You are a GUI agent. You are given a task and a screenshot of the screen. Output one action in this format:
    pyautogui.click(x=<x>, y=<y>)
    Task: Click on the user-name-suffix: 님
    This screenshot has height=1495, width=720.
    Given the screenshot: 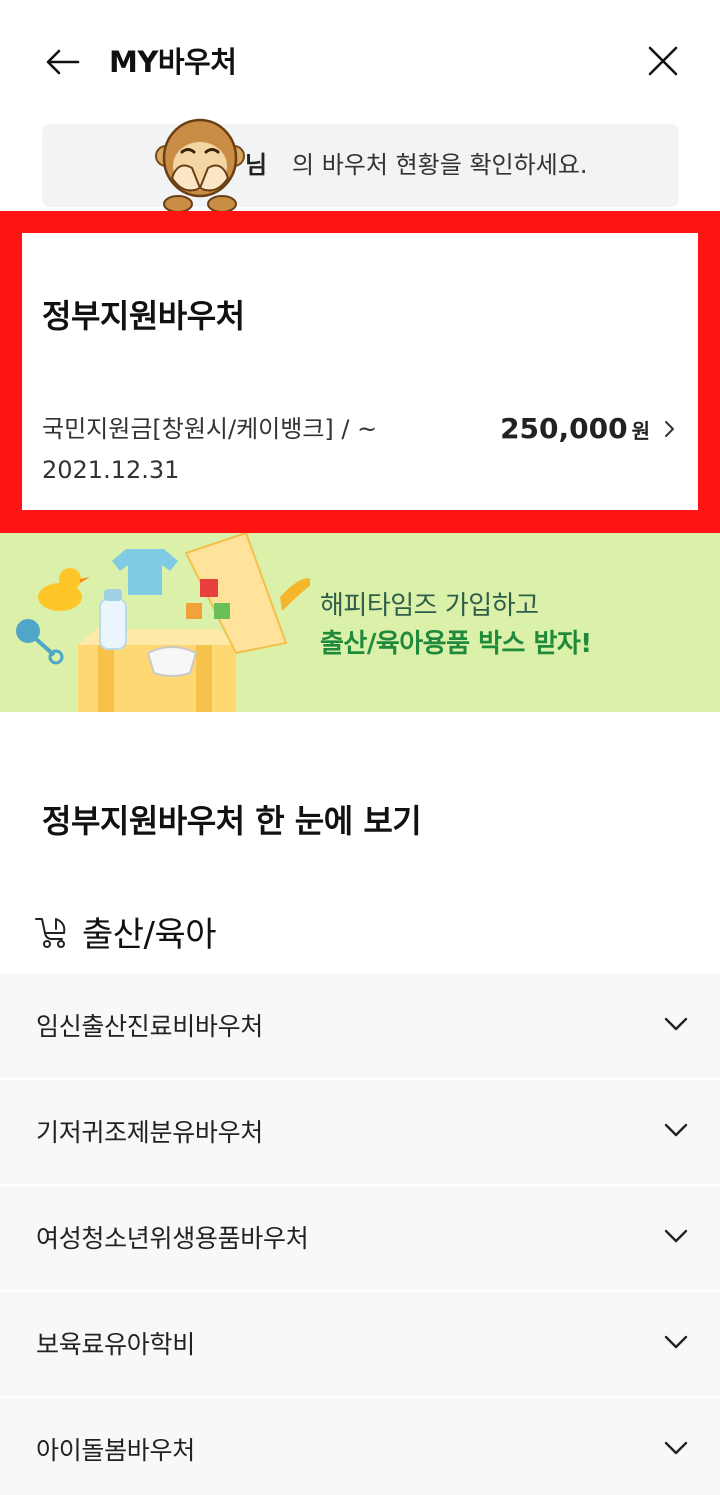 What is the action you would take?
    pyautogui.click(x=256, y=165)
    